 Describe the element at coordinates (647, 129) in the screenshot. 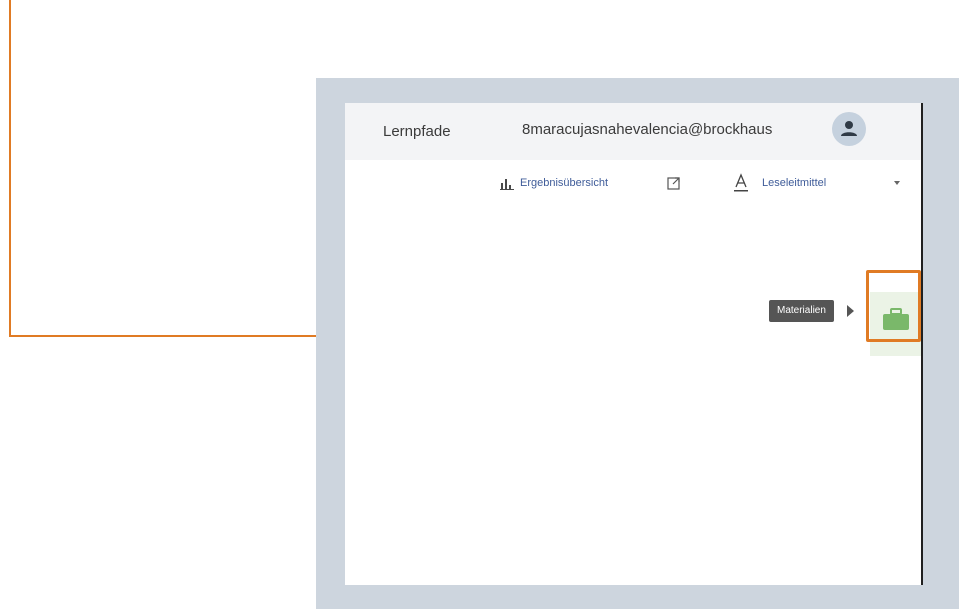

I see `user-email: 8maracujasnahevalencia@brockhaus` at that location.